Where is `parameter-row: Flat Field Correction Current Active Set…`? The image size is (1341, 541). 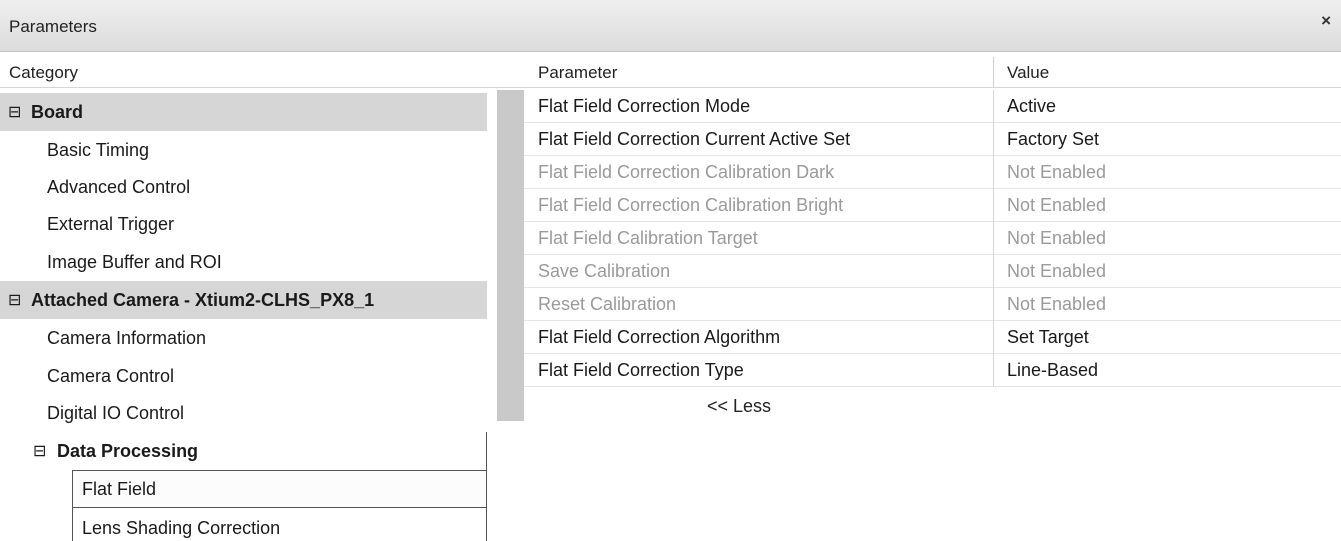 parameter-row: Flat Field Correction Current Active Set… is located at coordinates (932, 139).